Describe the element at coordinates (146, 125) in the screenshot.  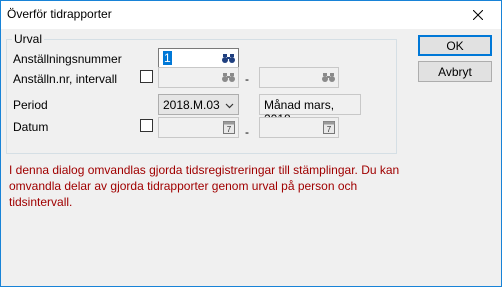
I see `date-checkbox` at that location.